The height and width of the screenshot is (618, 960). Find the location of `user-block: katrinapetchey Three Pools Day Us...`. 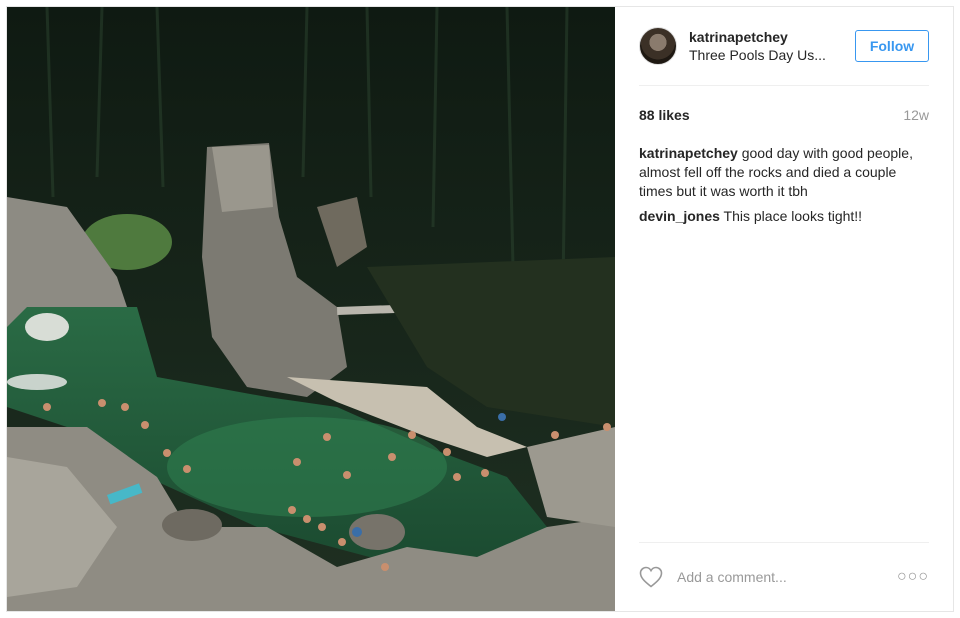

user-block: katrinapetchey Three Pools Day Us... is located at coordinates (772, 46).